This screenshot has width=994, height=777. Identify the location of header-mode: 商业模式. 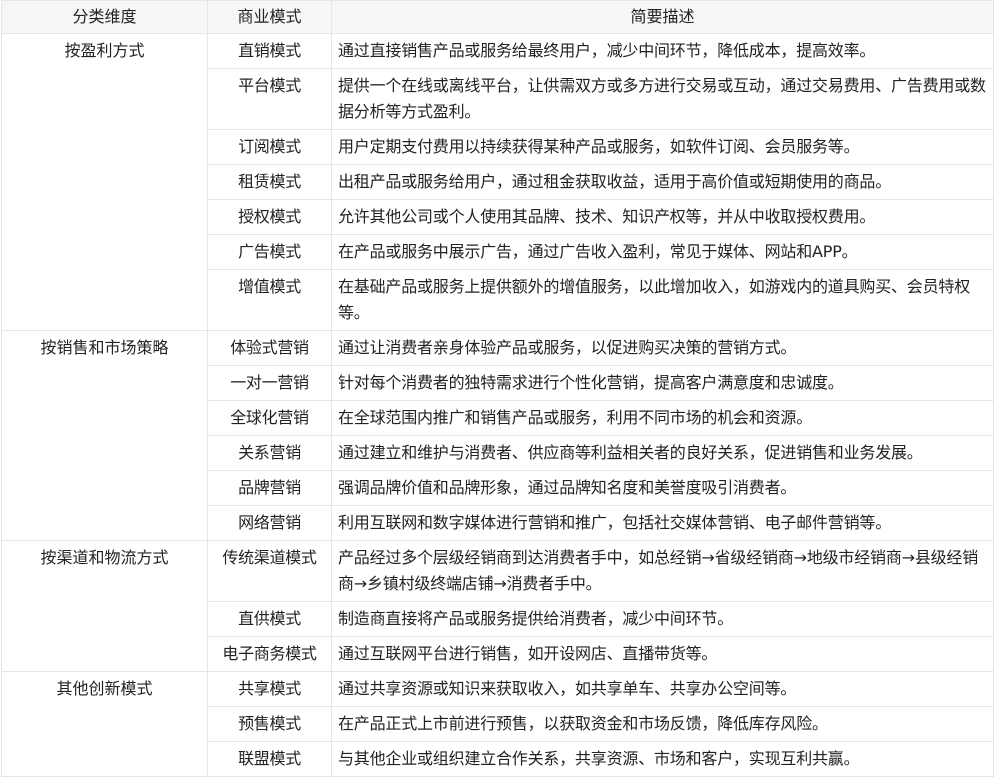
(269, 17).